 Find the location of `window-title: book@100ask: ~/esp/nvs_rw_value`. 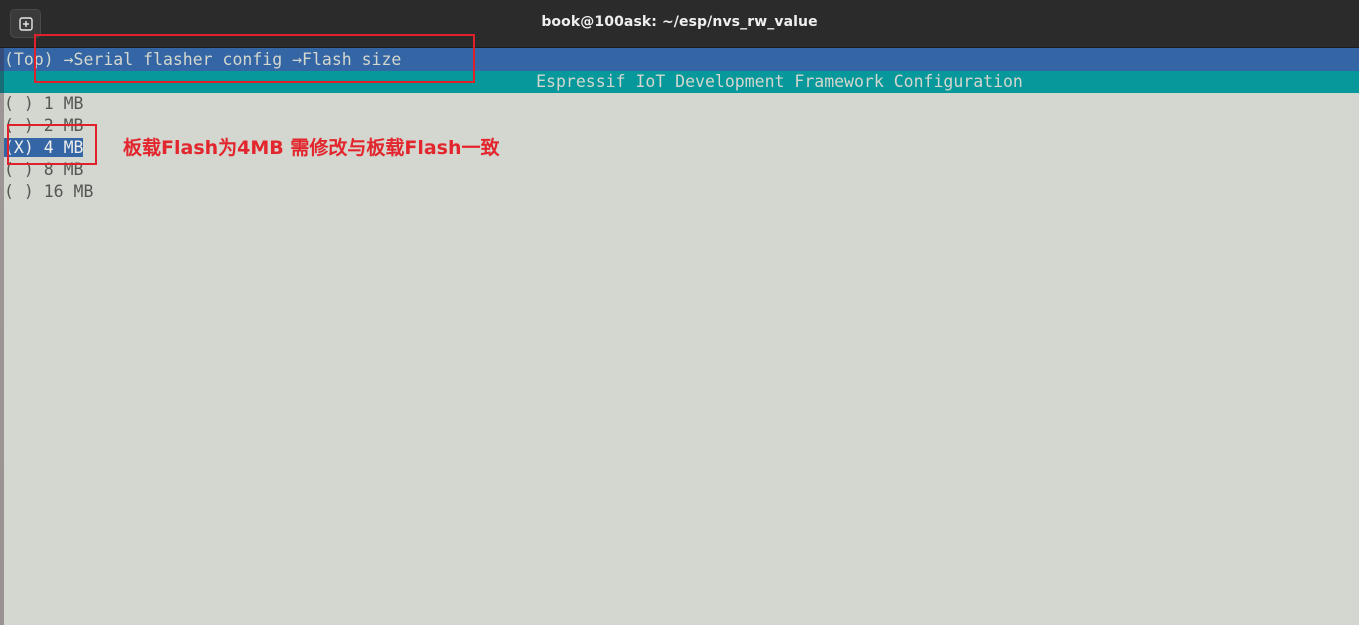

window-title: book@100ask: ~/esp/nvs_rw_value is located at coordinates (679, 22).